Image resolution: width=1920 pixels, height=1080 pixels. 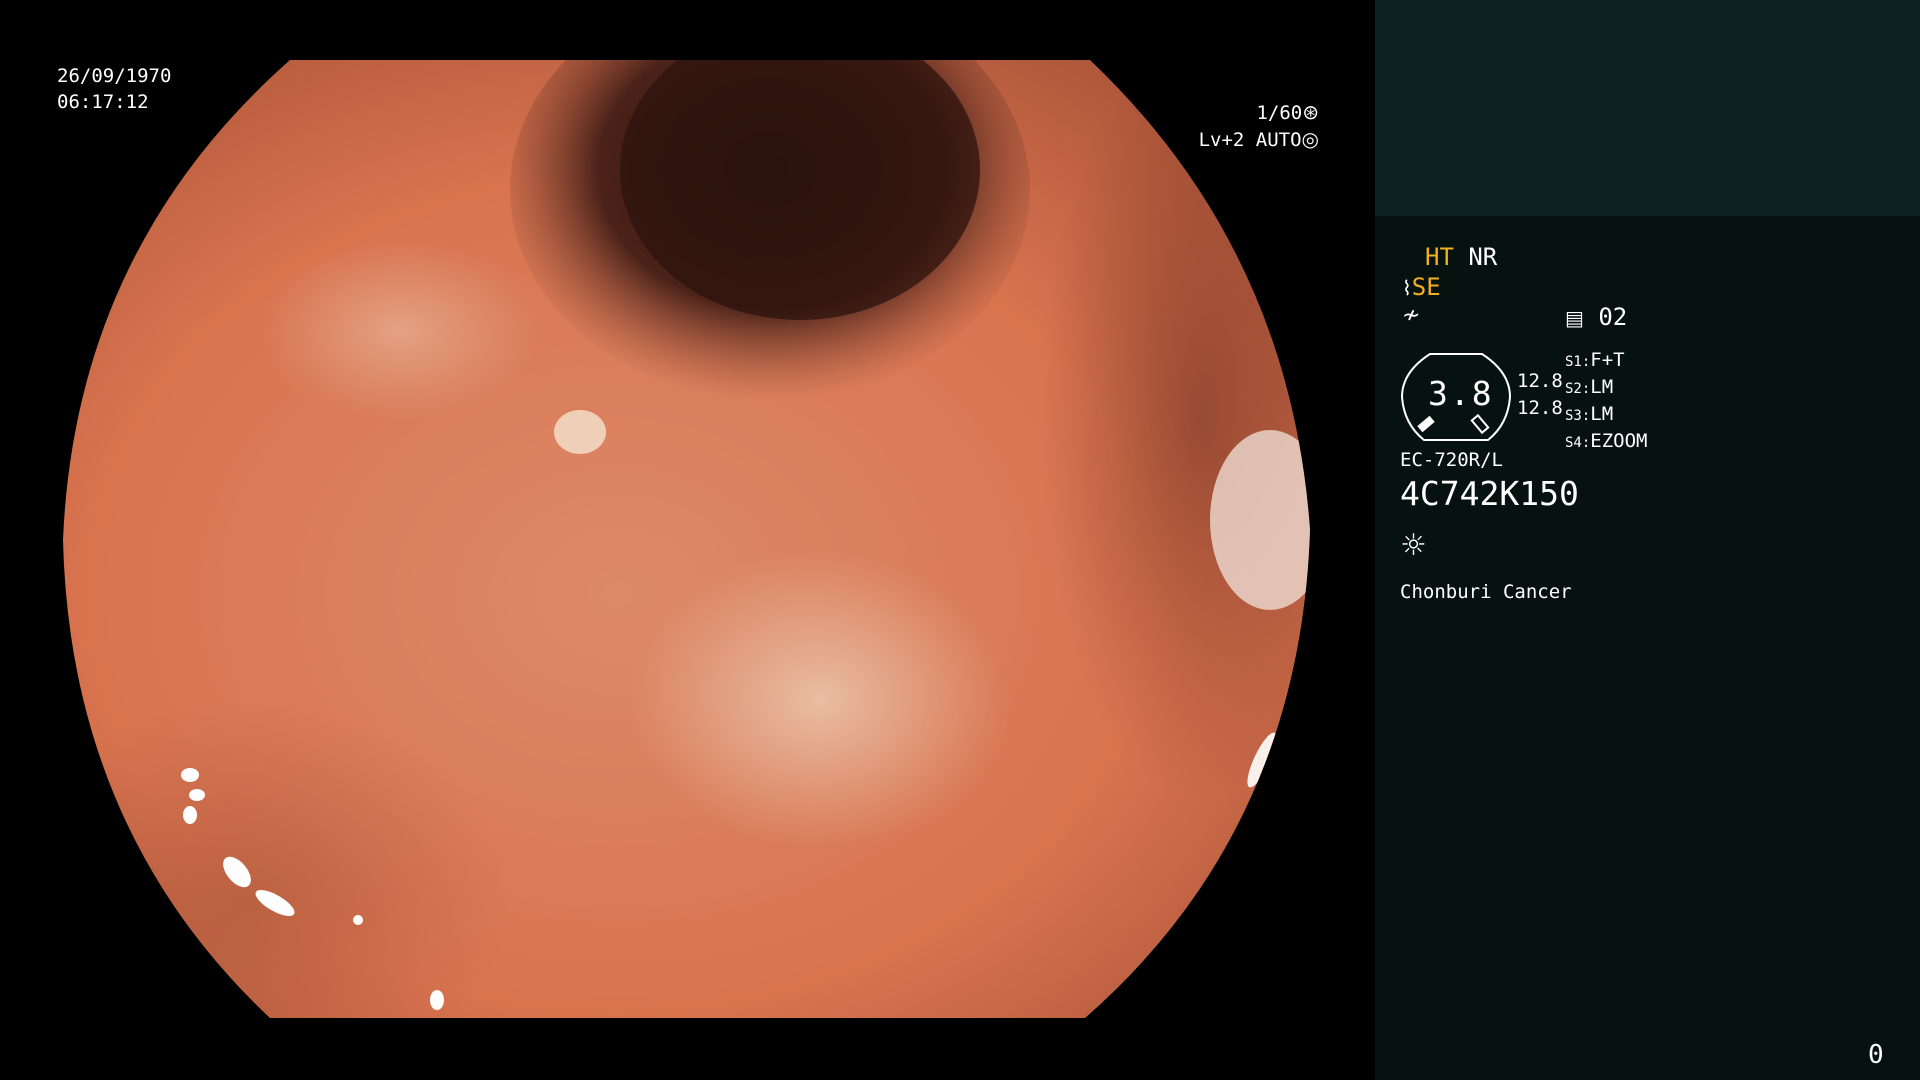 I want to click on scope-serial: 4C742K150, so click(x=1489, y=493).